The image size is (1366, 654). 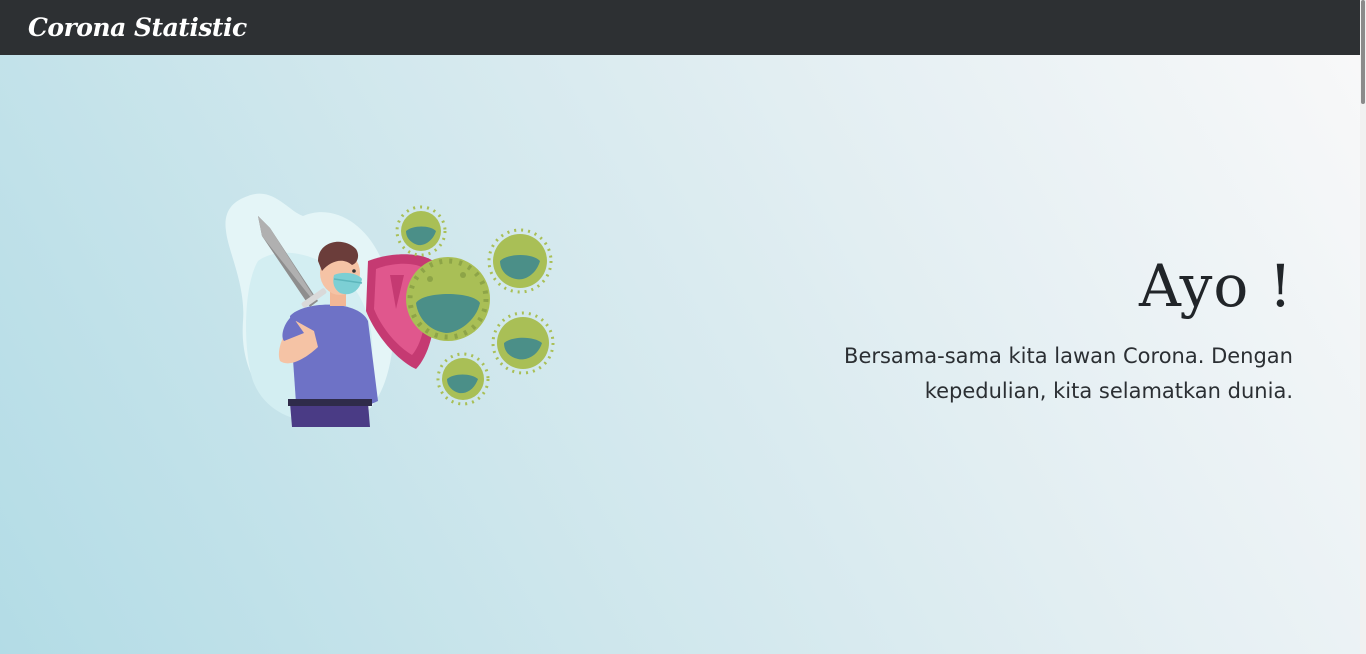 What do you see at coordinates (1363, 52) in the screenshot?
I see `scrollbar-thumb` at bounding box center [1363, 52].